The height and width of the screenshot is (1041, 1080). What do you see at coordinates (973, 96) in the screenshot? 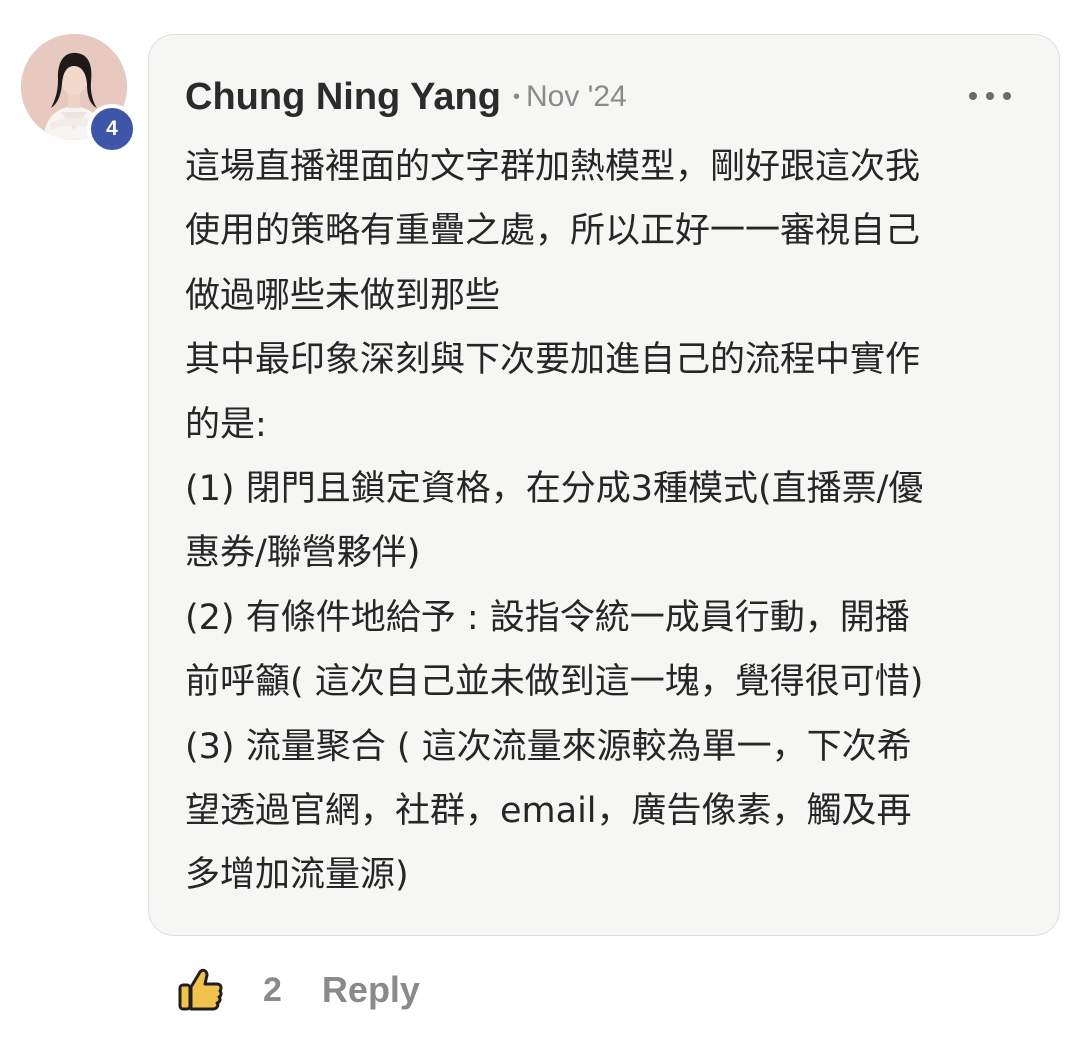
I see `more-horizontal-icon` at bounding box center [973, 96].